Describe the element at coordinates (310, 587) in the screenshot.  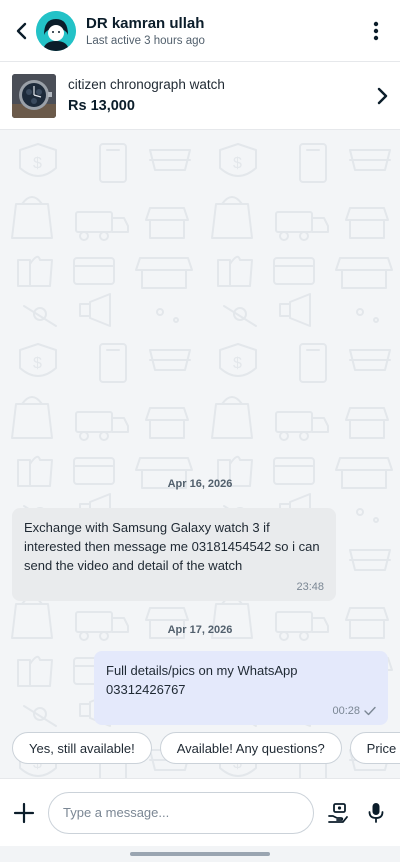
I see `message-time: 23:48` at that location.